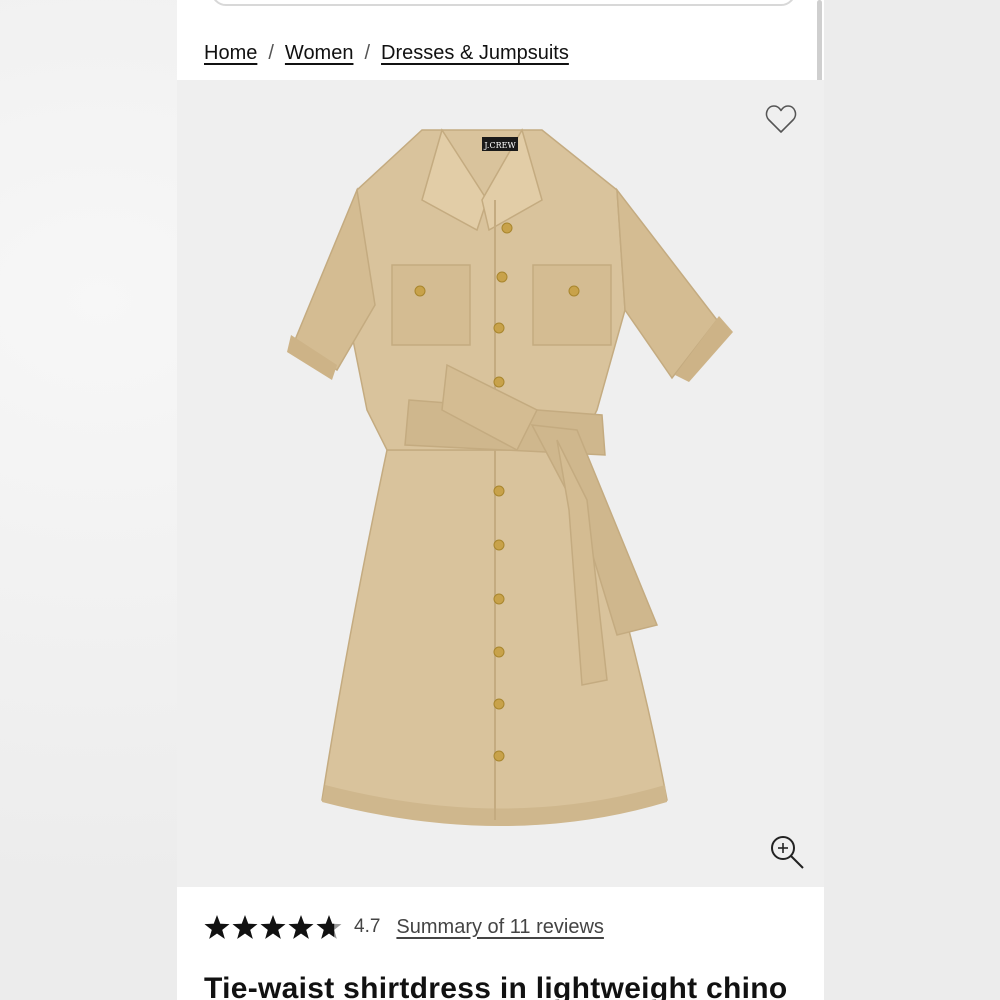  I want to click on rating-value: 4.7, so click(367, 926).